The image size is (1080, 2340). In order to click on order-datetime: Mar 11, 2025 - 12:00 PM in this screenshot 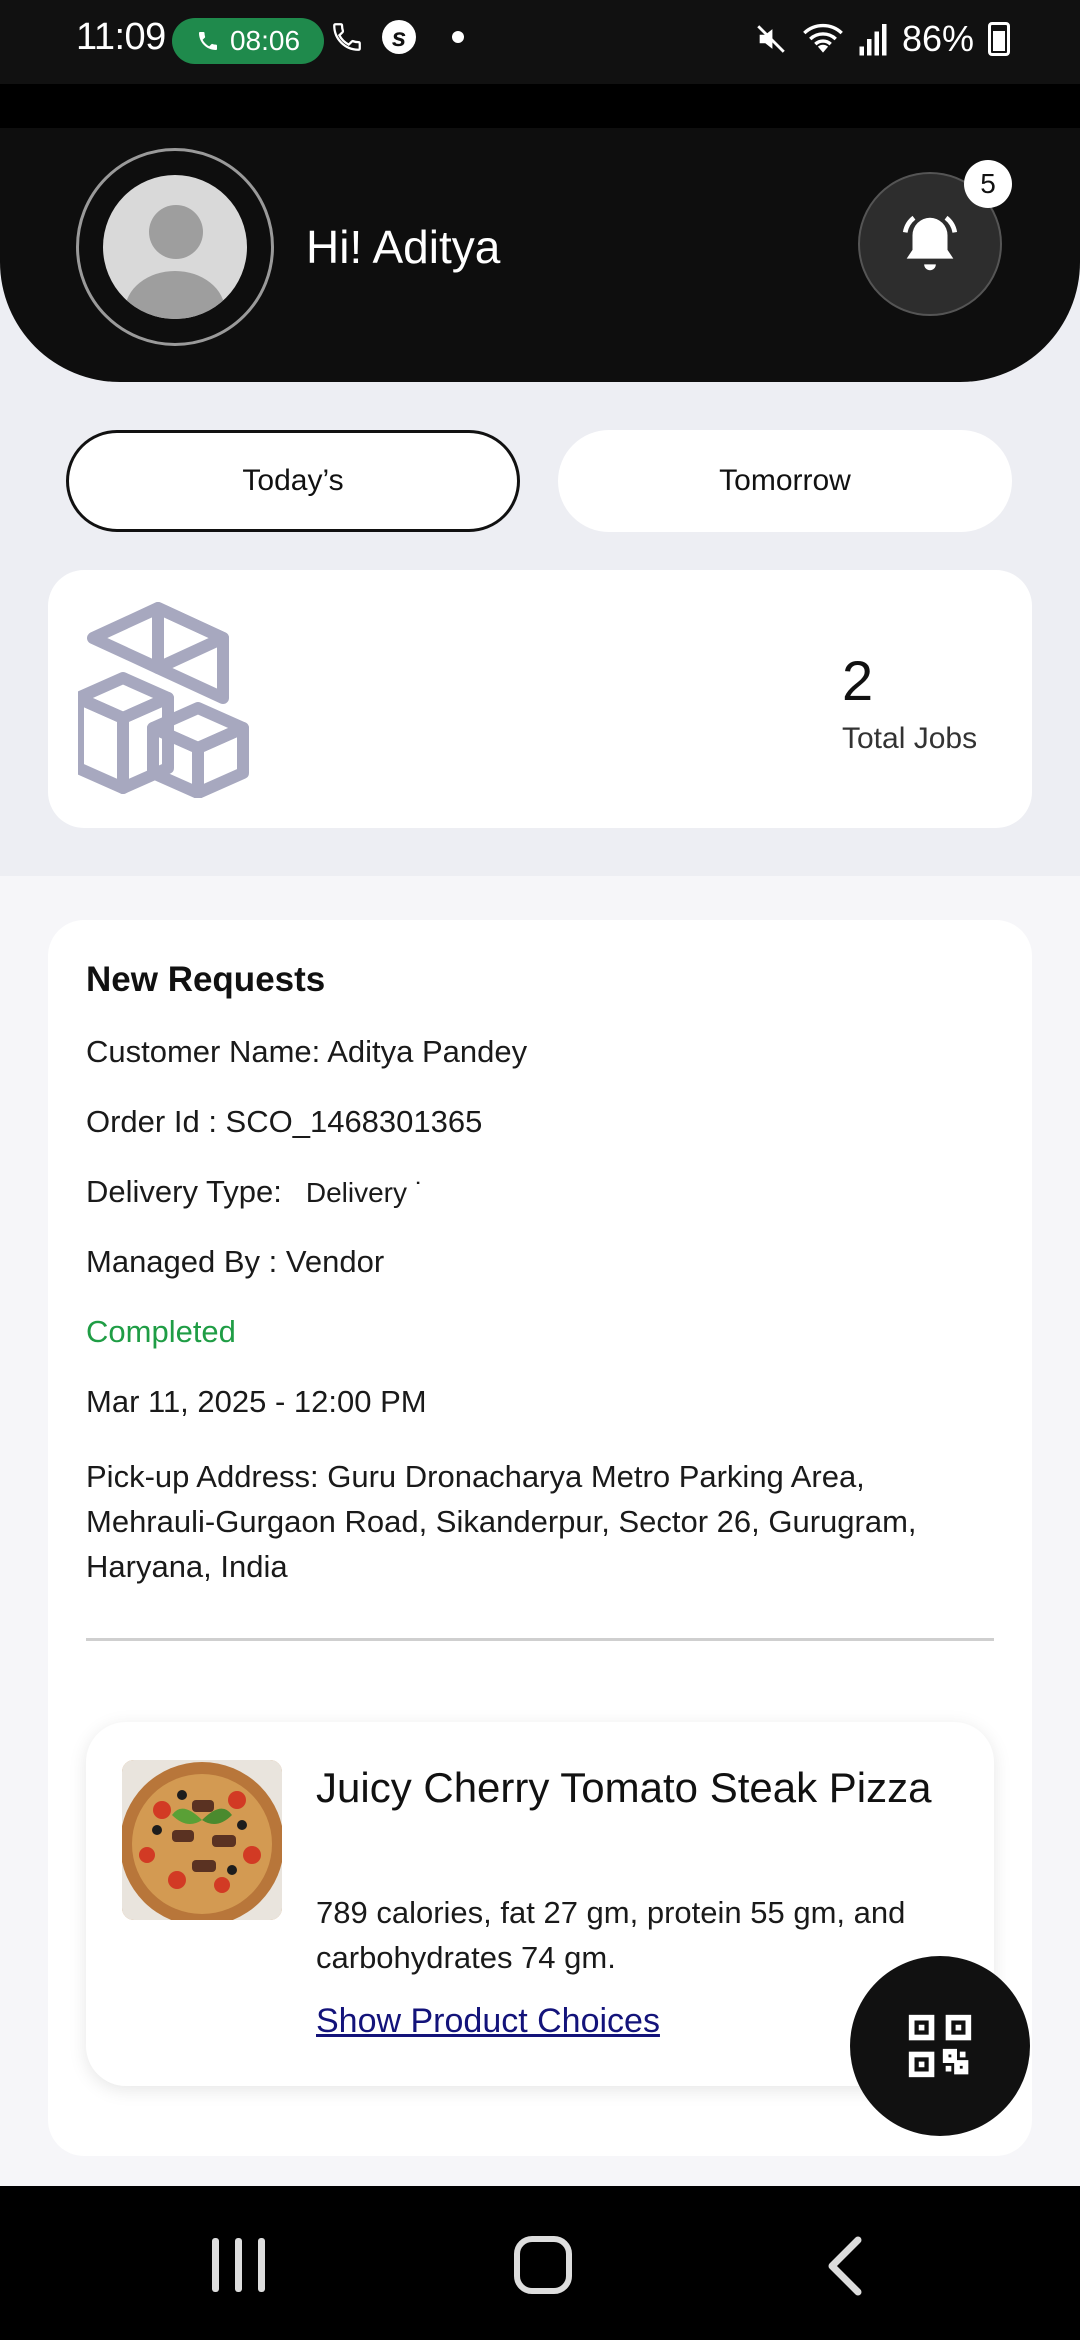, I will do `click(256, 1401)`.